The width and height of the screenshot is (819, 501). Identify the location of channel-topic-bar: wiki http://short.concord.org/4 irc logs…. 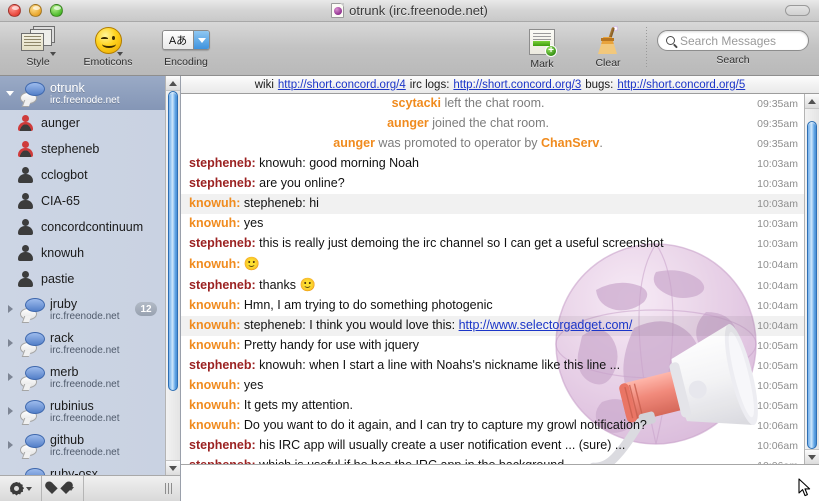
(500, 85).